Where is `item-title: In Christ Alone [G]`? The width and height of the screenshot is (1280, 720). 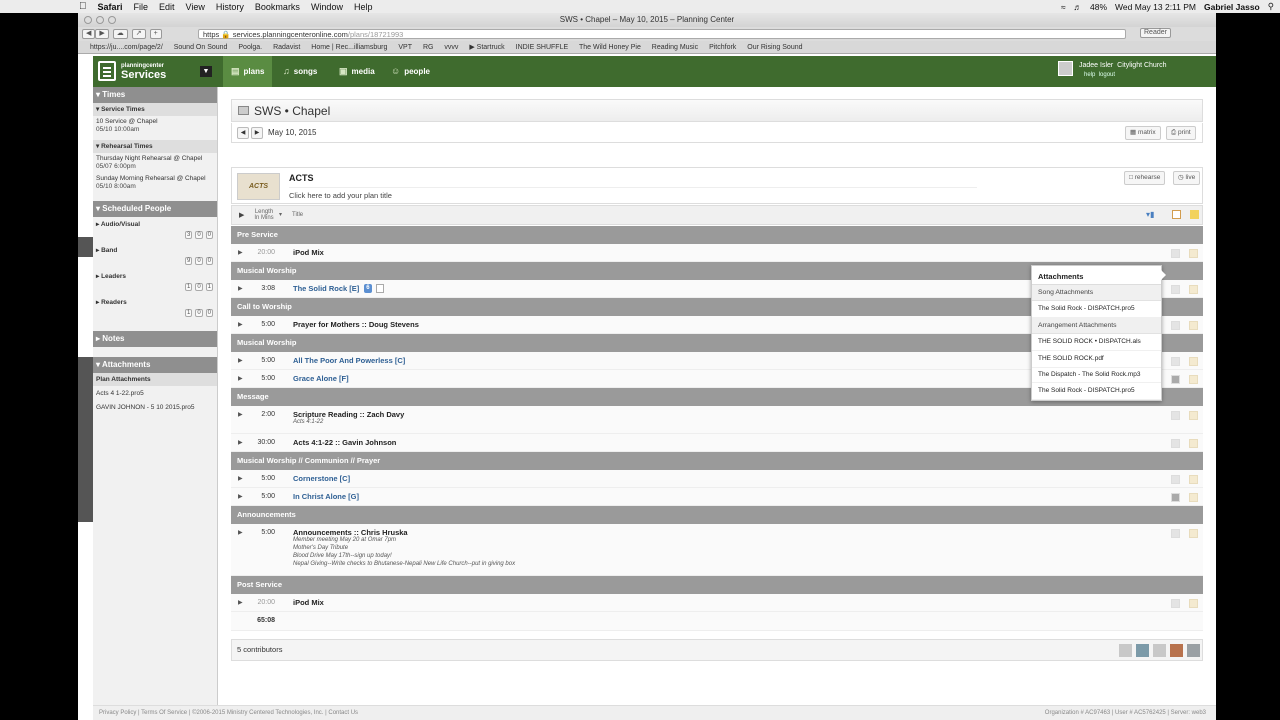 item-title: In Christ Alone [G] is located at coordinates (326, 496).